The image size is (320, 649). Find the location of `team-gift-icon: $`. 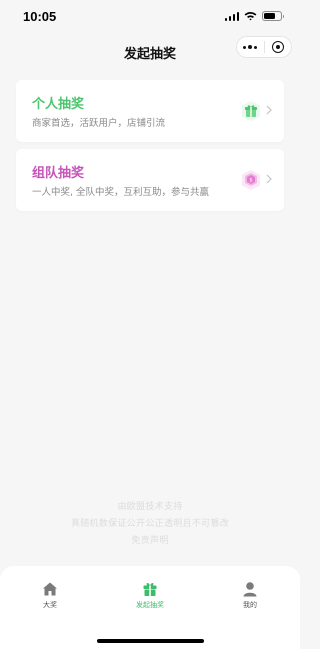

team-gift-icon: $ is located at coordinates (251, 180).